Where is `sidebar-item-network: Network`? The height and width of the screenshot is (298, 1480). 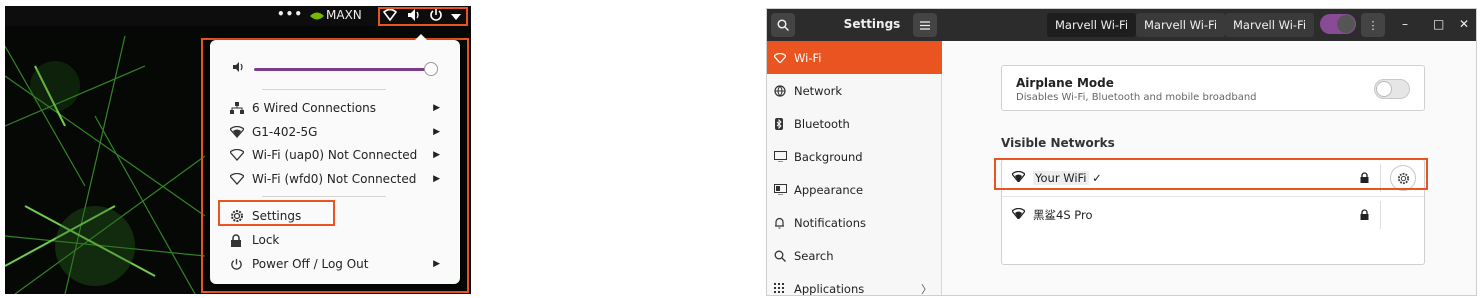
sidebar-item-network: Network is located at coordinates (854, 90).